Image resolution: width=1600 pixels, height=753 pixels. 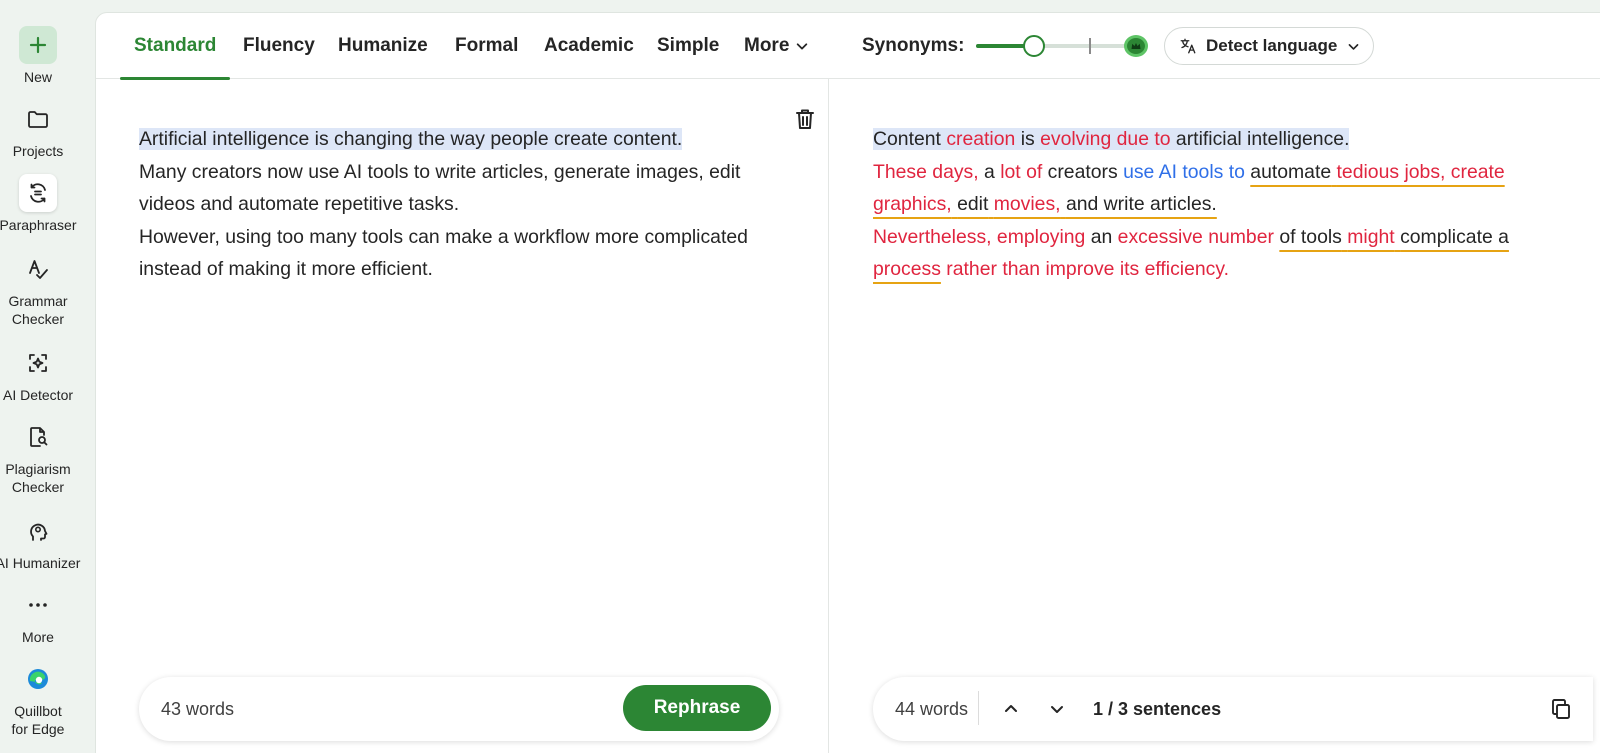 What do you see at coordinates (1157, 708) in the screenshot?
I see `sentence-counter: 1 / 3 sentences` at bounding box center [1157, 708].